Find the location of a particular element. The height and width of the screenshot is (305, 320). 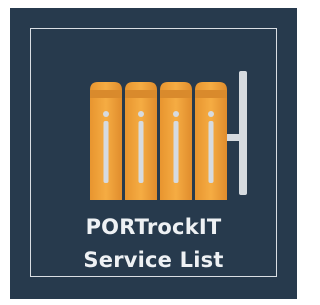

connector-bar is located at coordinates (233, 137).